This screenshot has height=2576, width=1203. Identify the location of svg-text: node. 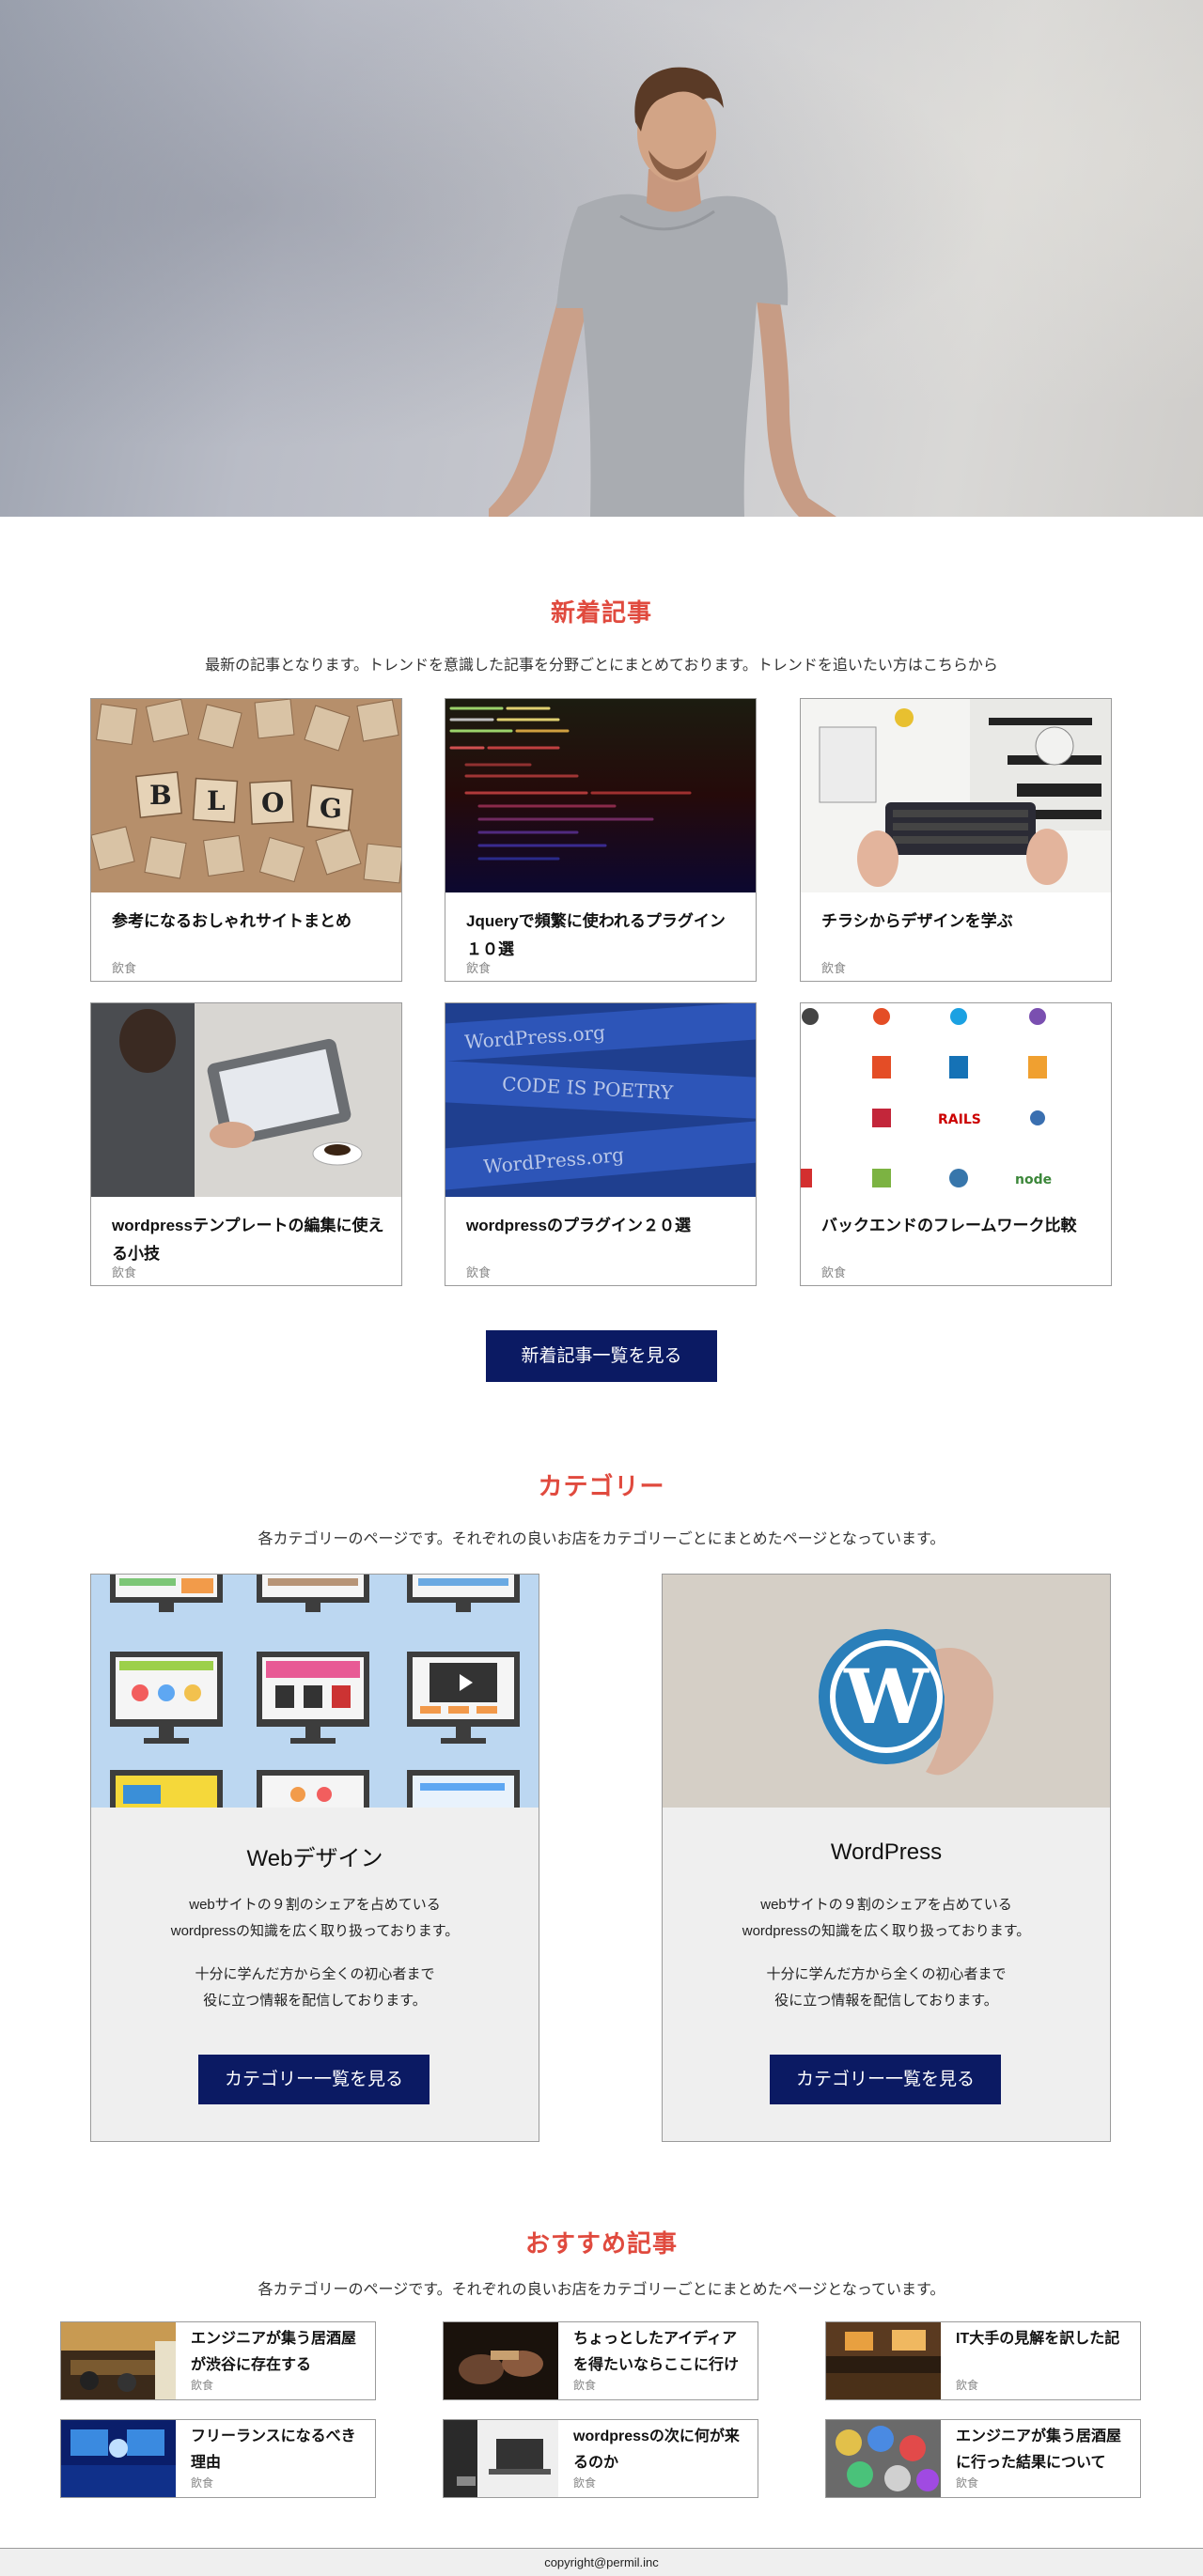
(1033, 1180).